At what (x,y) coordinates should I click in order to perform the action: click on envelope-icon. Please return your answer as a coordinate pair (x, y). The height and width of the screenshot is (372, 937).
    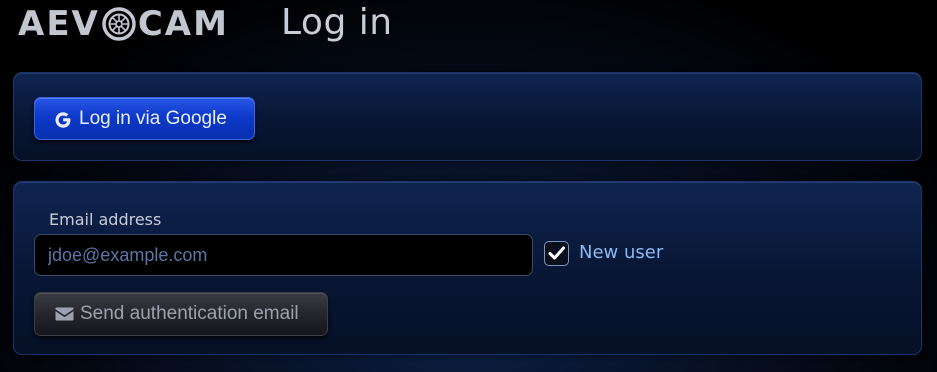
    Looking at the image, I should click on (64, 314).